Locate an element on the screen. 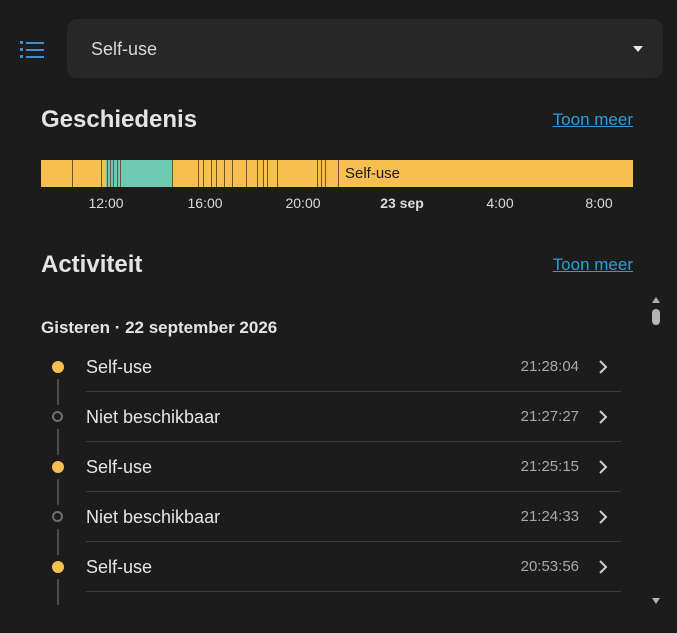 This screenshot has width=677, height=633. timeline-label: Self-use is located at coordinates (373, 173).